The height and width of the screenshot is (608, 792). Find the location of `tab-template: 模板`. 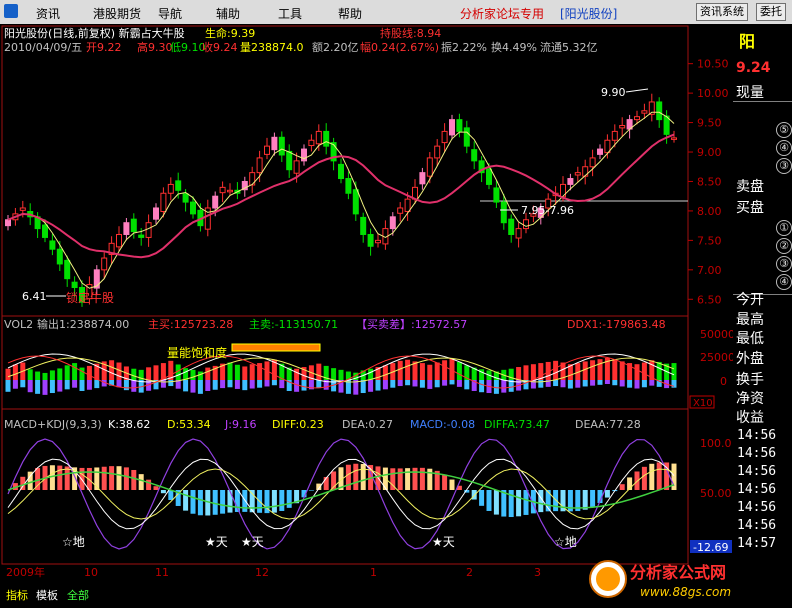

tab-template: 模板 is located at coordinates (47, 595).